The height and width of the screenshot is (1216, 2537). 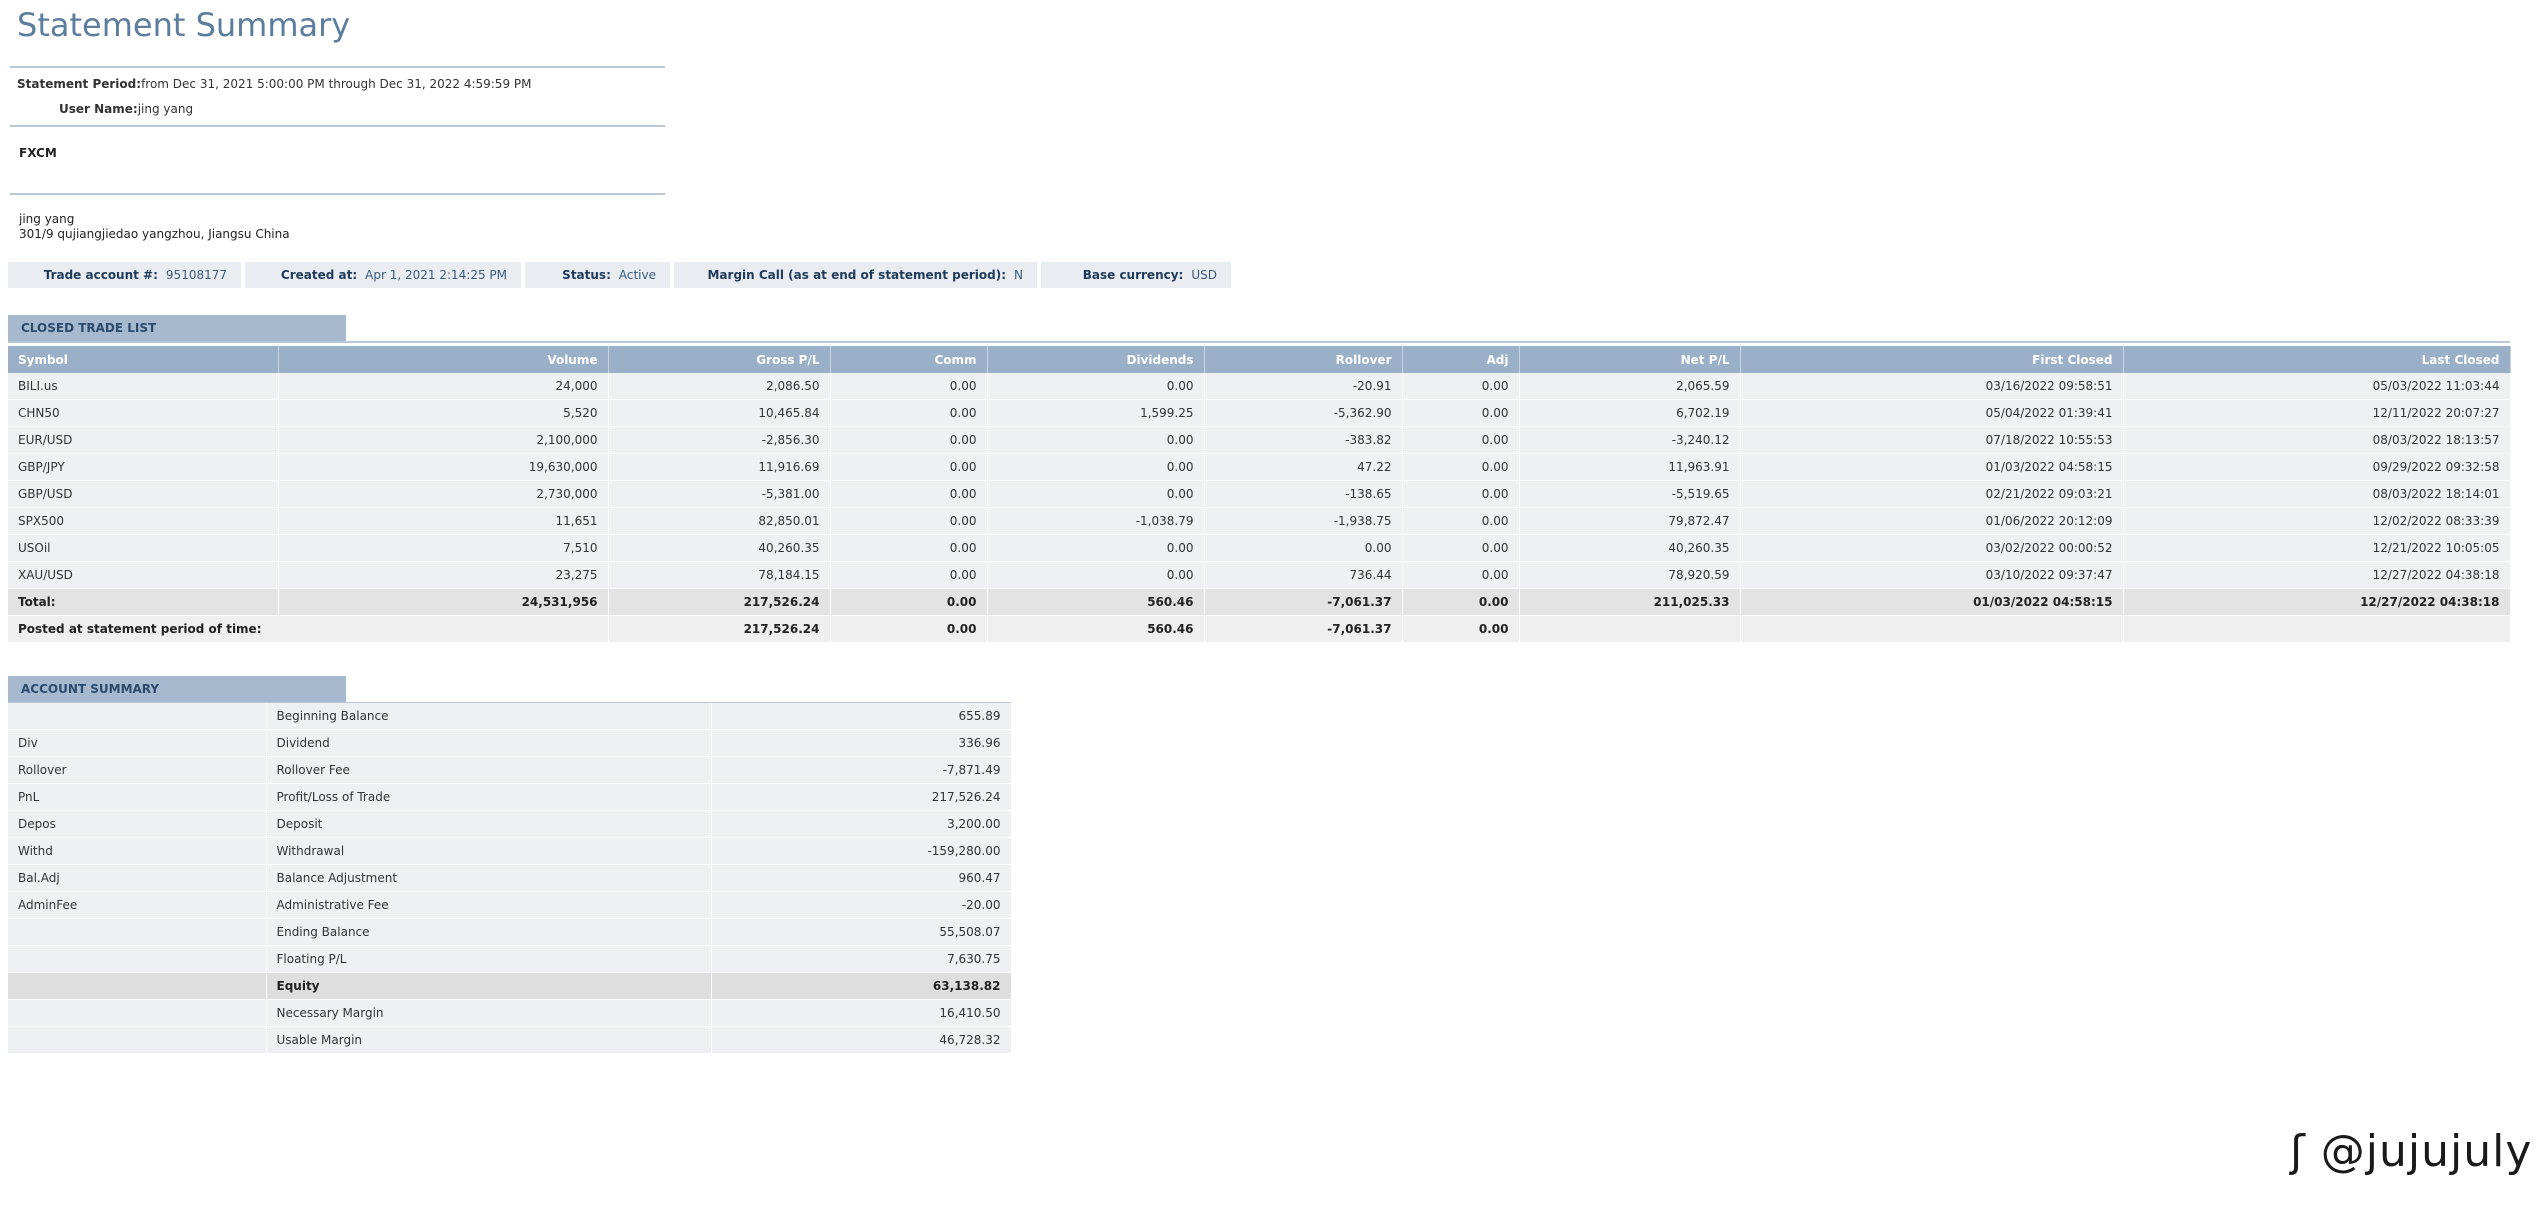 I want to click on watermark-logo-icon: ʃ, so click(x=2298, y=1151).